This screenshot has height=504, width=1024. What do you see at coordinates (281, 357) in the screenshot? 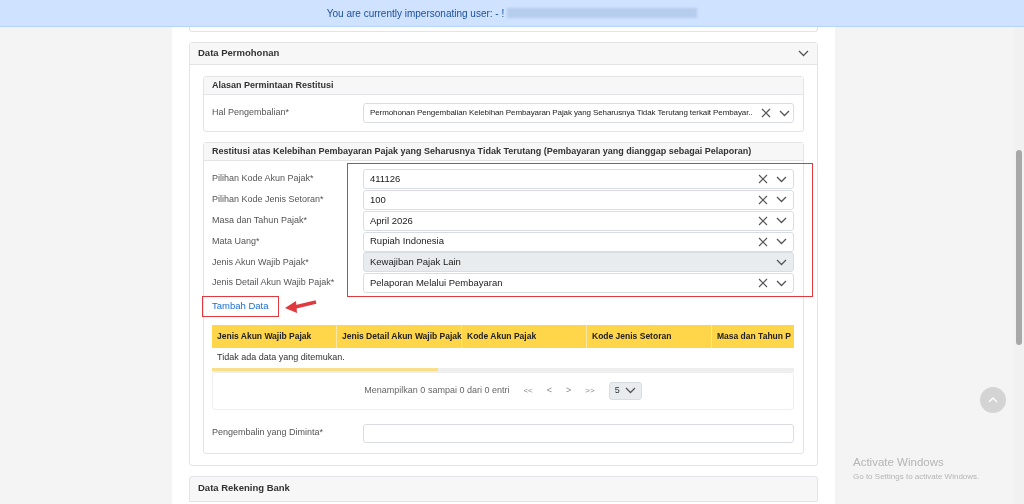
I see `empty-message: Tidak ada data yang ditemukan.` at bounding box center [281, 357].